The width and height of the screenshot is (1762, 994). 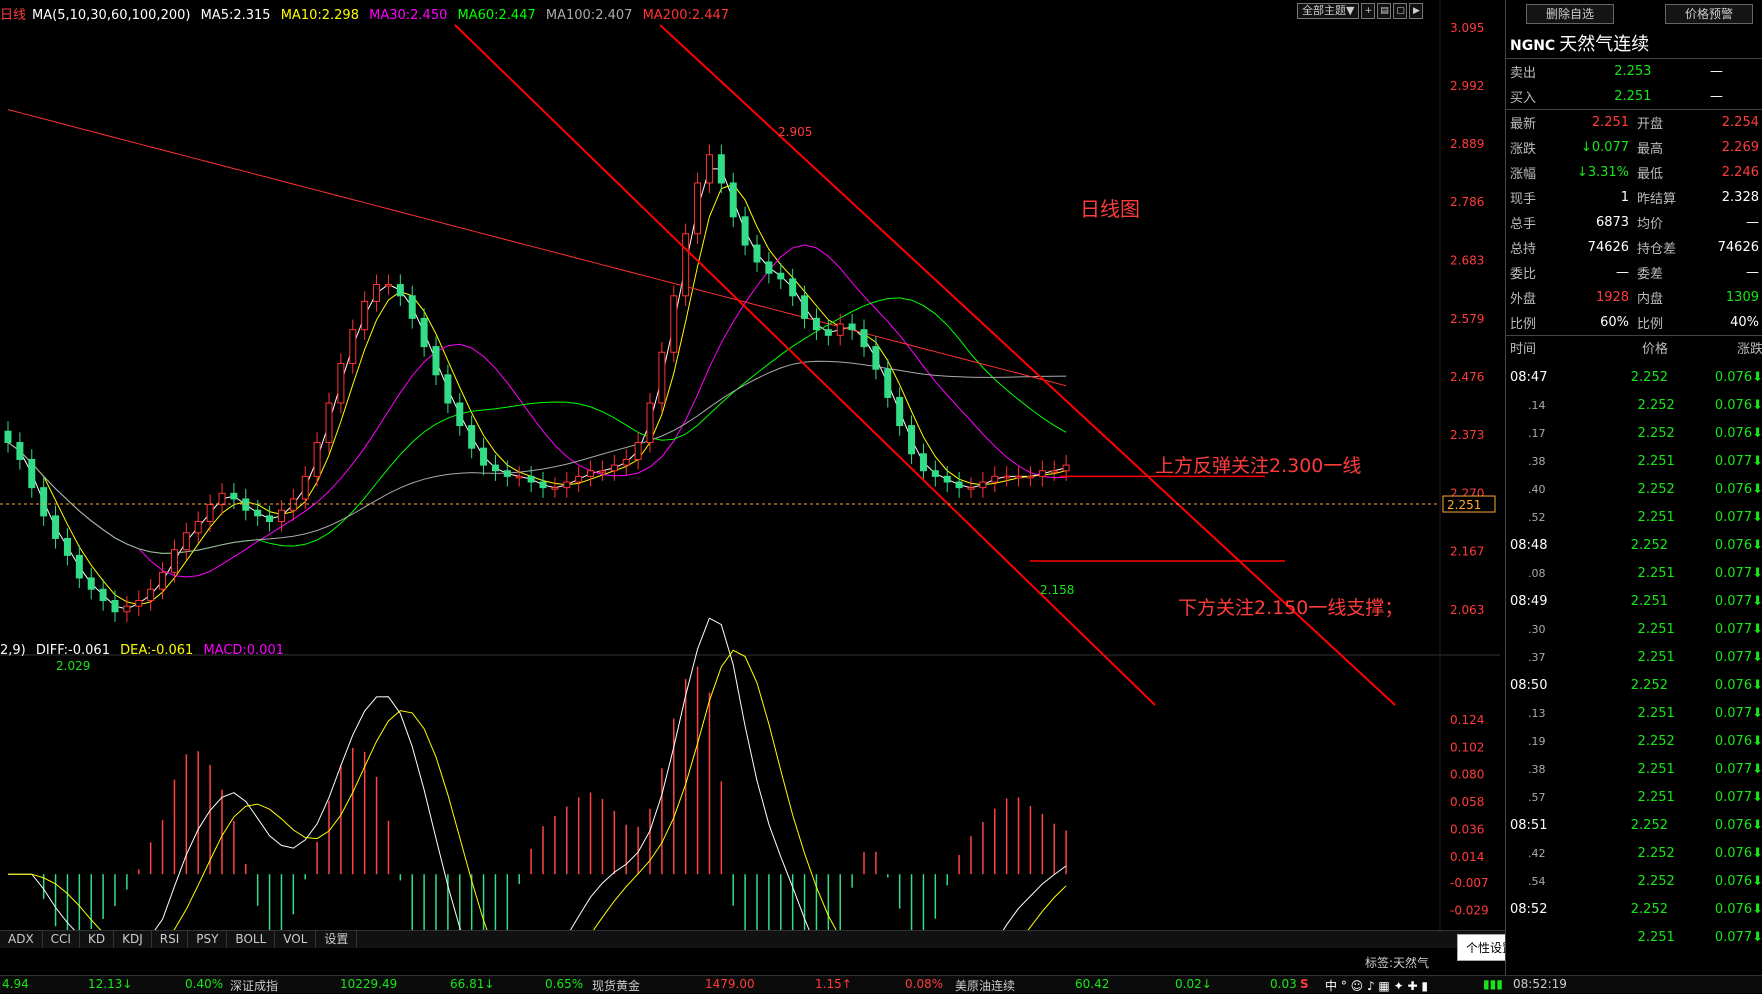 I want to click on quote-value: 6873, so click(x=1612, y=222).